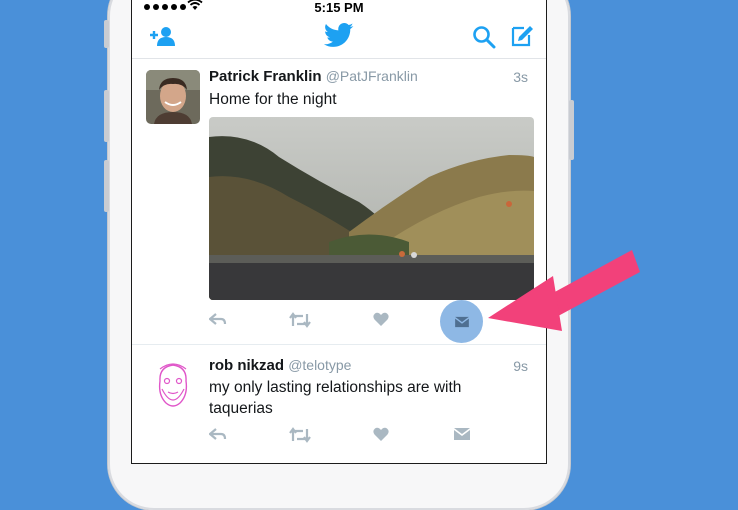 The width and height of the screenshot is (738, 510). What do you see at coordinates (265, 76) in the screenshot?
I see `author-name: Patrick Franklin` at bounding box center [265, 76].